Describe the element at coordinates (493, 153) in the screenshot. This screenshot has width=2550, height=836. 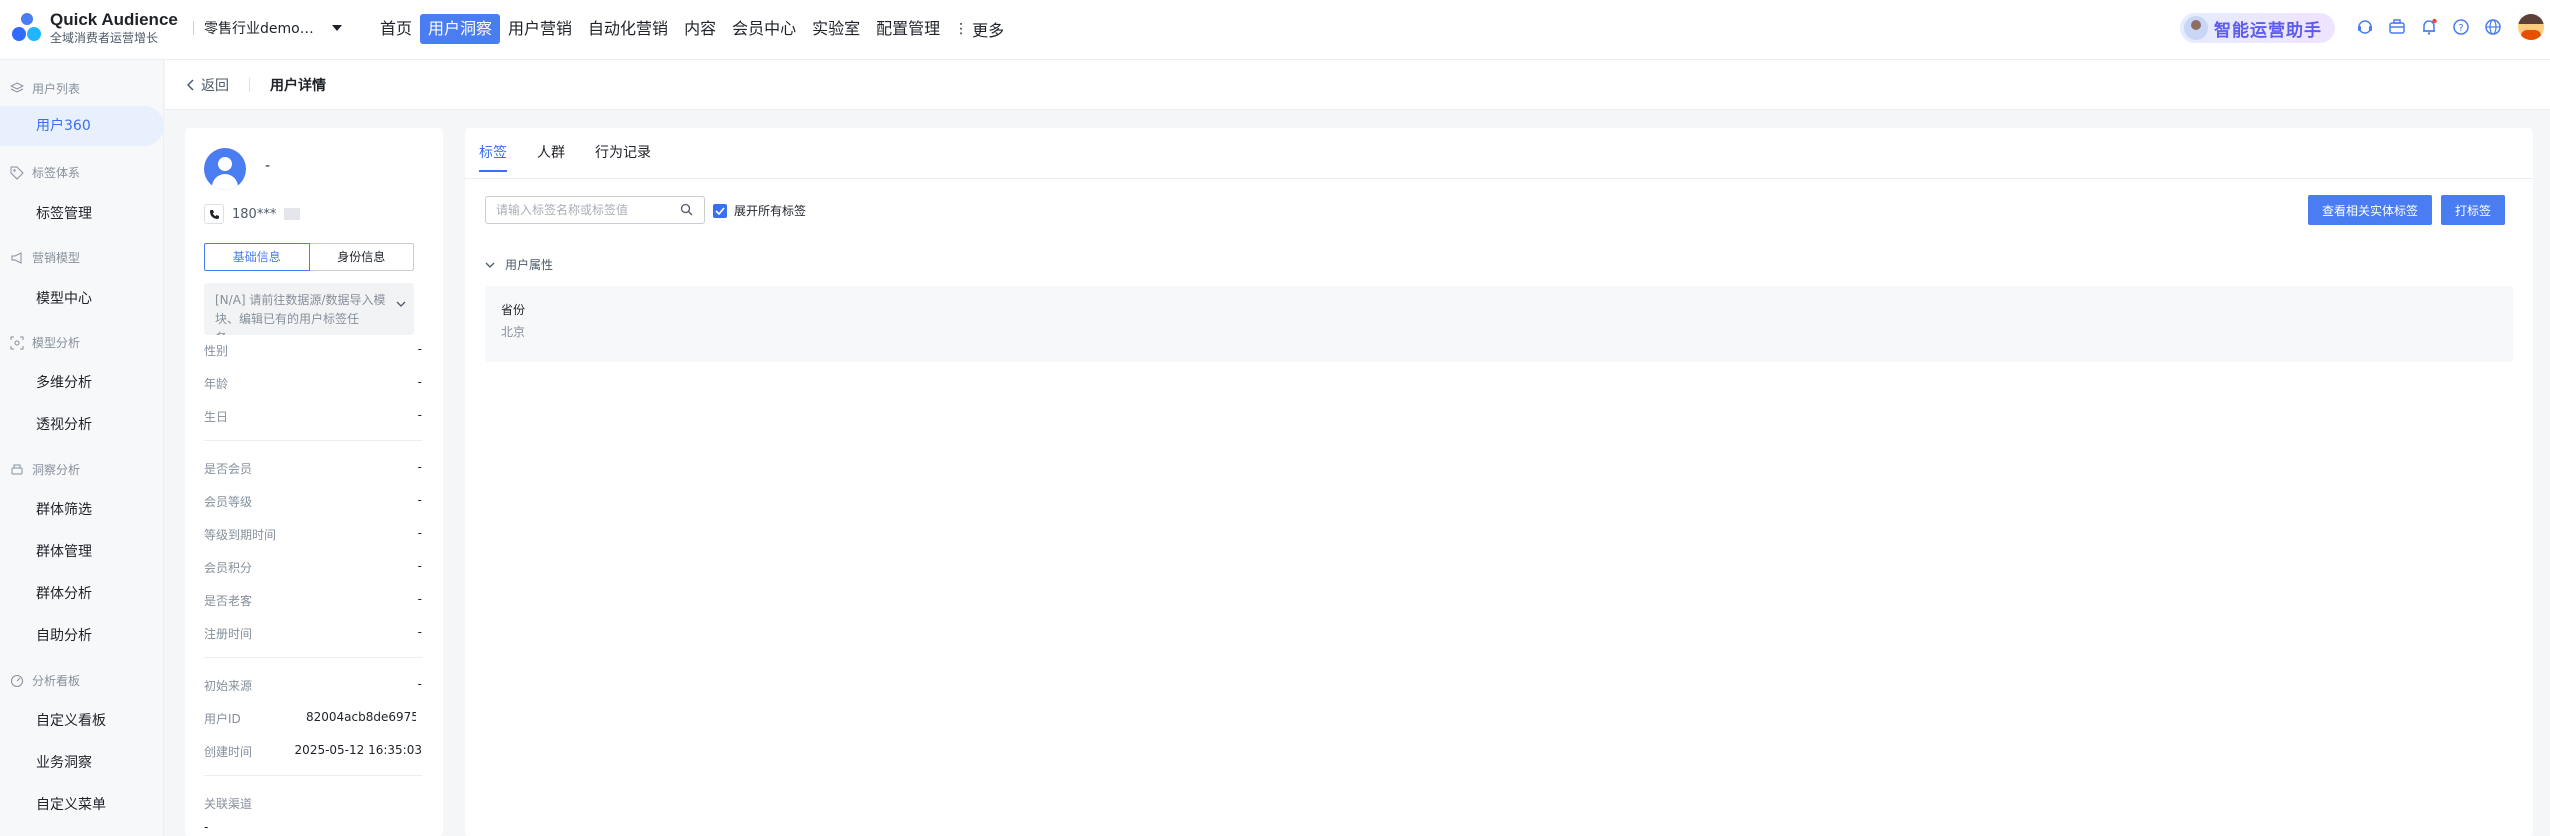
I see `tab-tags: 标签` at that location.